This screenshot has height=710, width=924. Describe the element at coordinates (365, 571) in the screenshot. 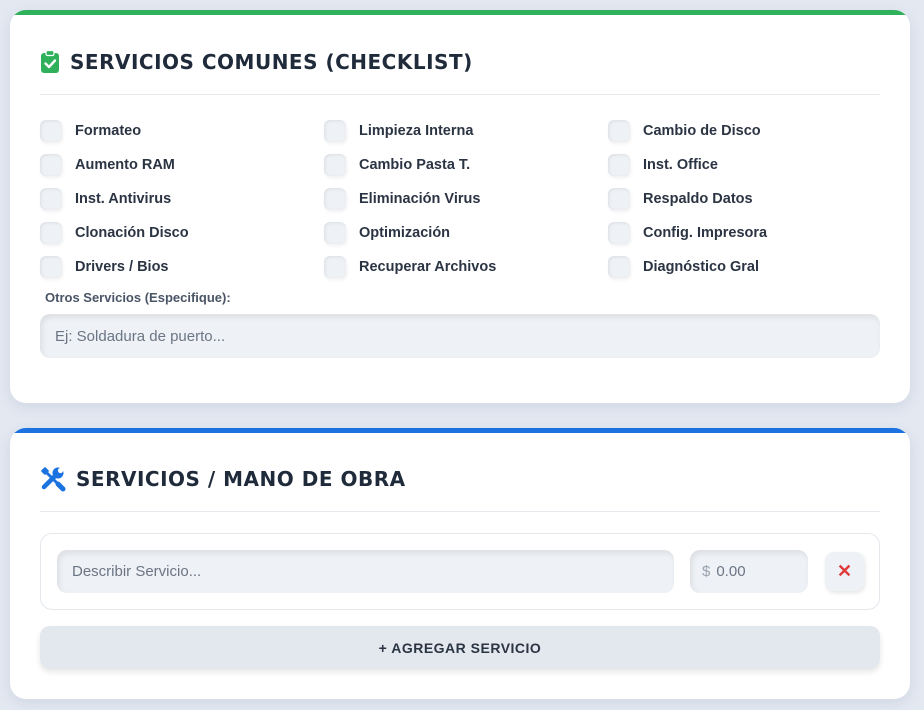

I see `service-description-input` at that location.